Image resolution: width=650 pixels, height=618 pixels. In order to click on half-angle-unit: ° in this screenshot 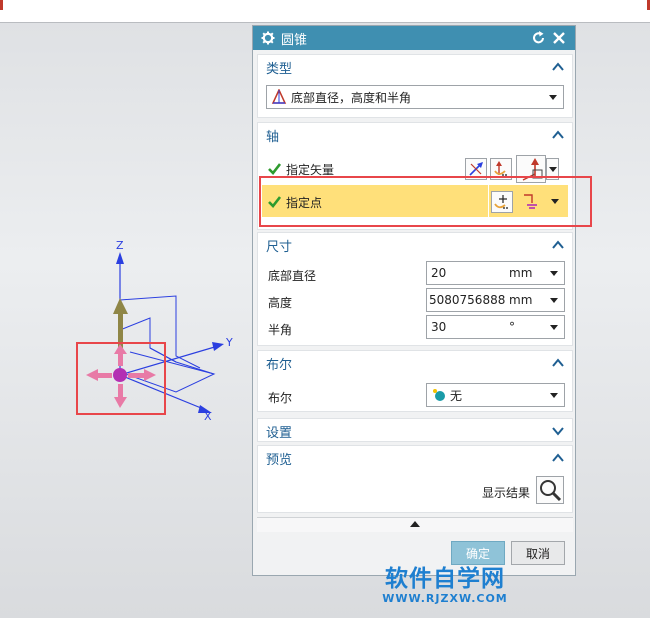, I will do `click(512, 327)`.